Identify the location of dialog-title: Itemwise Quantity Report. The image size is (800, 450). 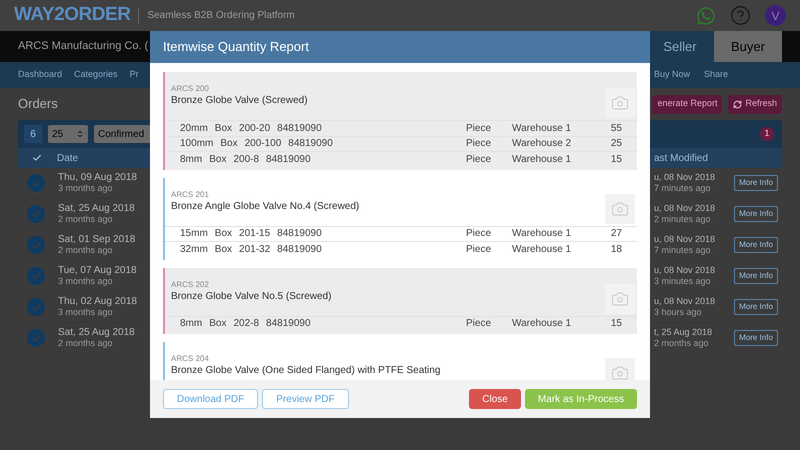
(236, 47).